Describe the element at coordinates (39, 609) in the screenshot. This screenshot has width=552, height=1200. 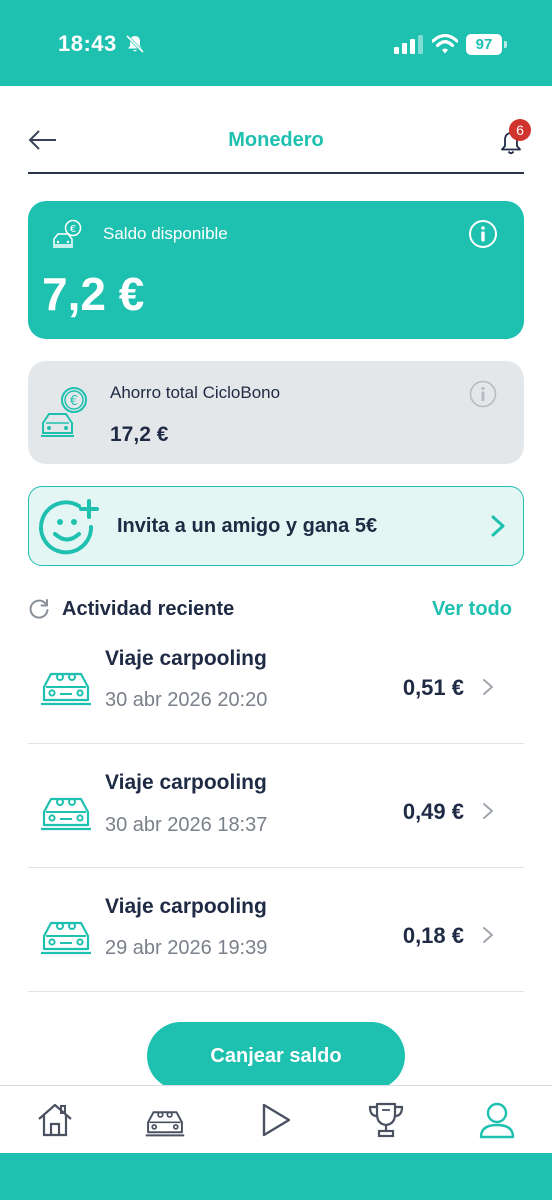
I see `refresh-icon` at that location.